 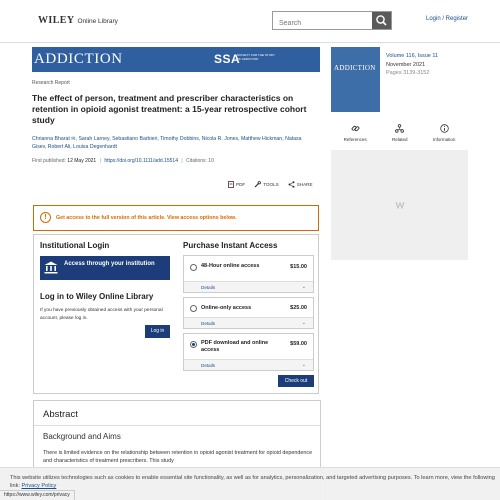 I want to click on option-radio-selected, so click(x=193, y=344).